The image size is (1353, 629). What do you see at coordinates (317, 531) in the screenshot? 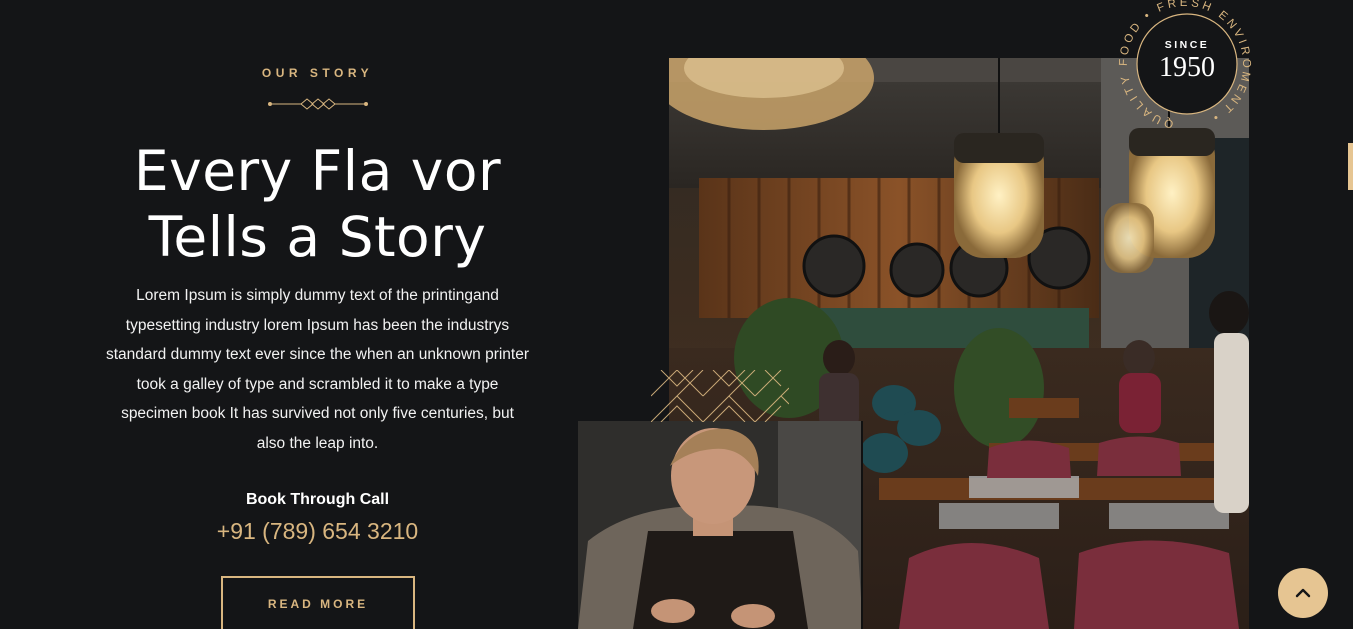
I see `phone-number: +91 (789) 654 3210` at bounding box center [317, 531].